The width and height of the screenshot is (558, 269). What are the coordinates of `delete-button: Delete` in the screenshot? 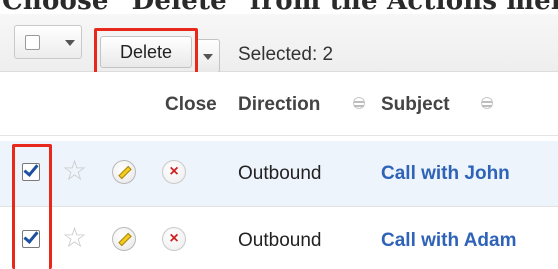 It's located at (146, 52).